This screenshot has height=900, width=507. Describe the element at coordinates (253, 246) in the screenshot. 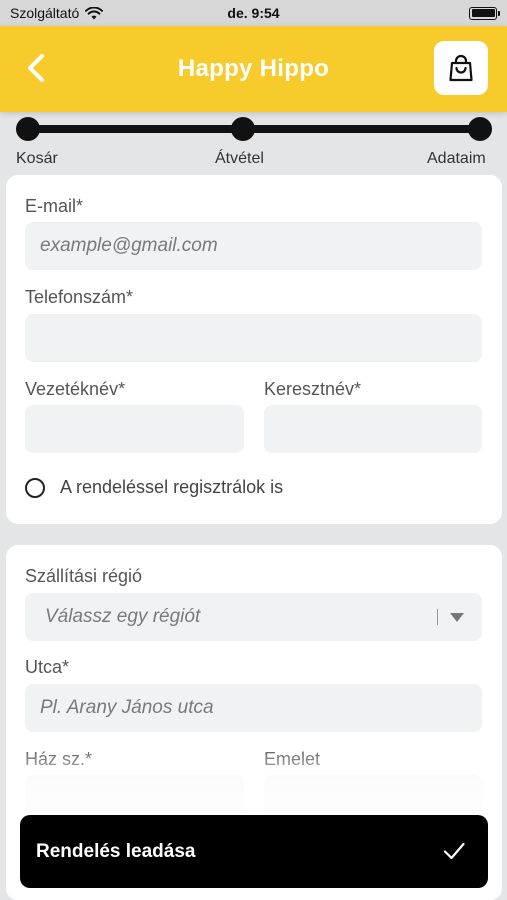

I see `email-field: example@gmail.com` at that location.